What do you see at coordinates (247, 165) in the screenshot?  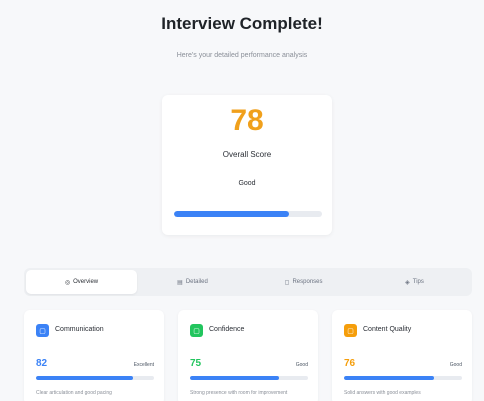 I see `overall-score-card: 78 Overall Score Good` at bounding box center [247, 165].